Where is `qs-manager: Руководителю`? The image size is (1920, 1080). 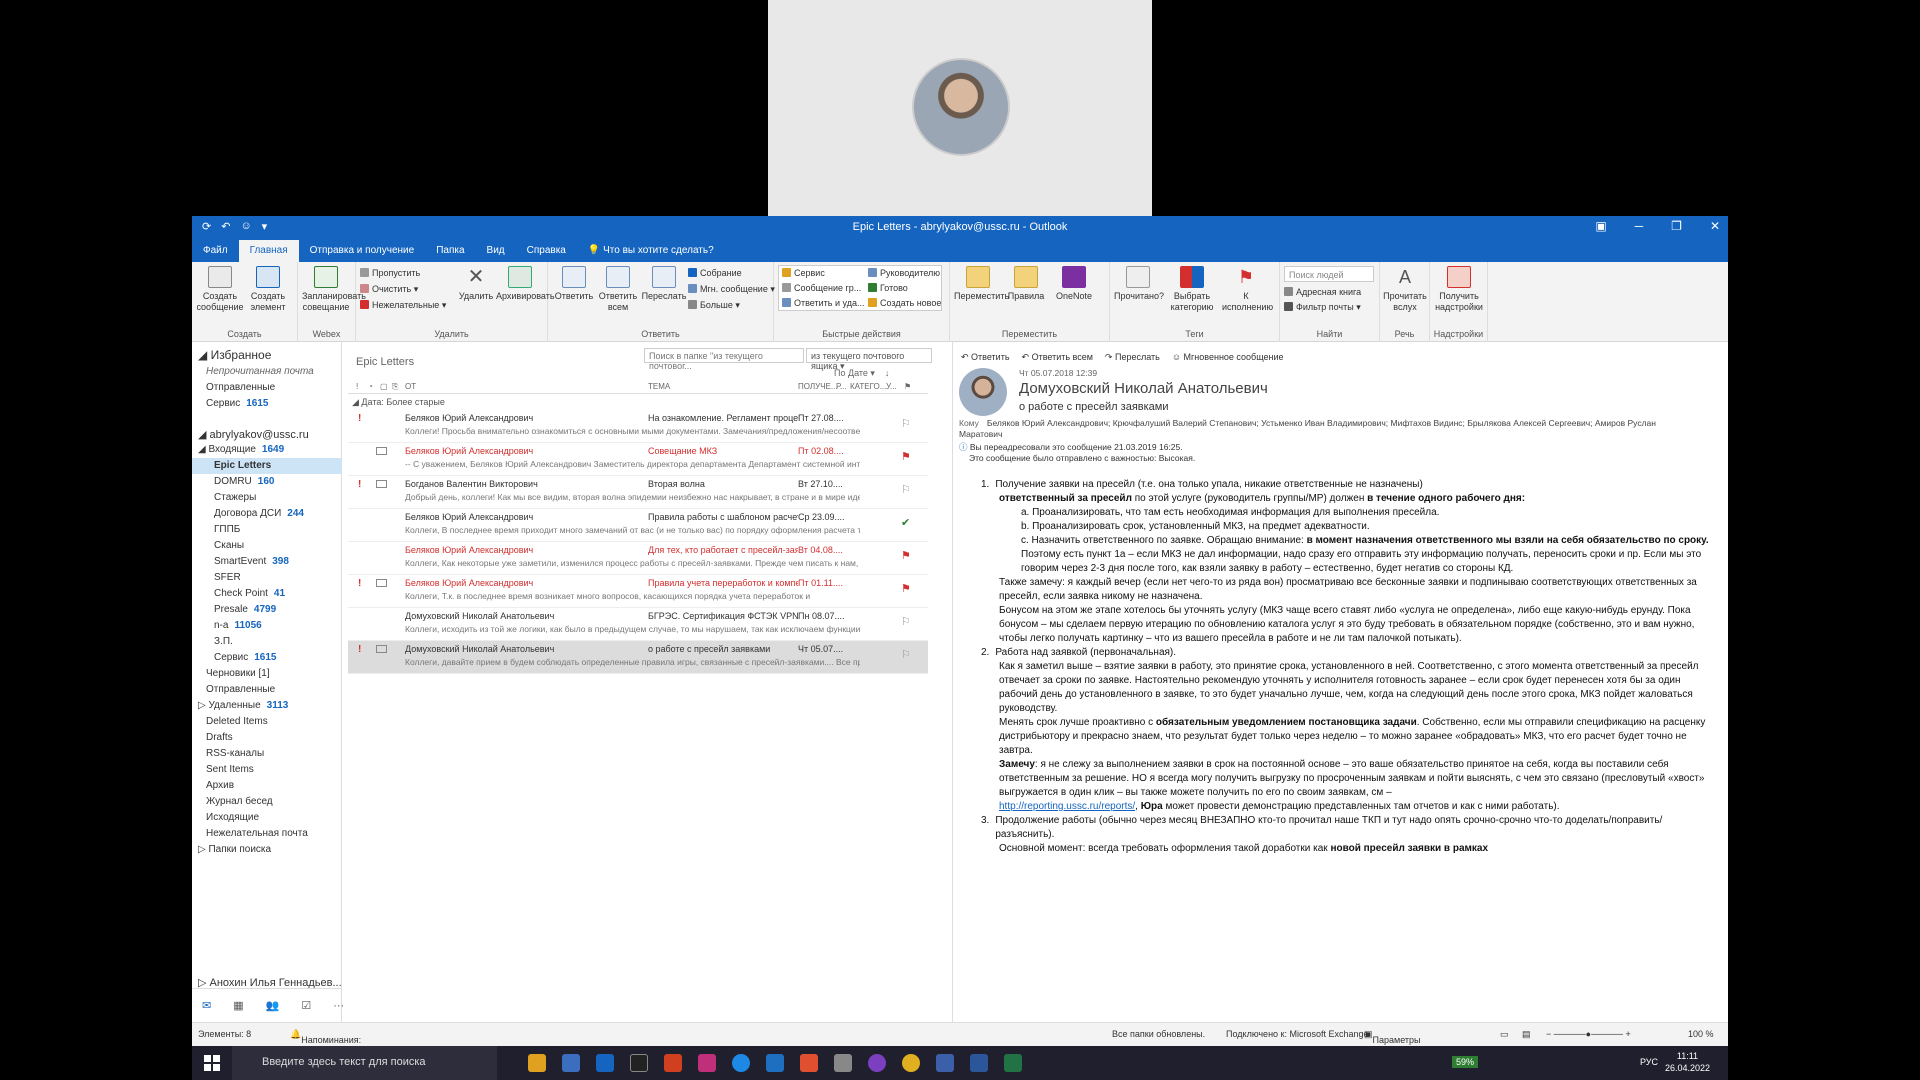 qs-manager: Руководителю is located at coordinates (904, 273).